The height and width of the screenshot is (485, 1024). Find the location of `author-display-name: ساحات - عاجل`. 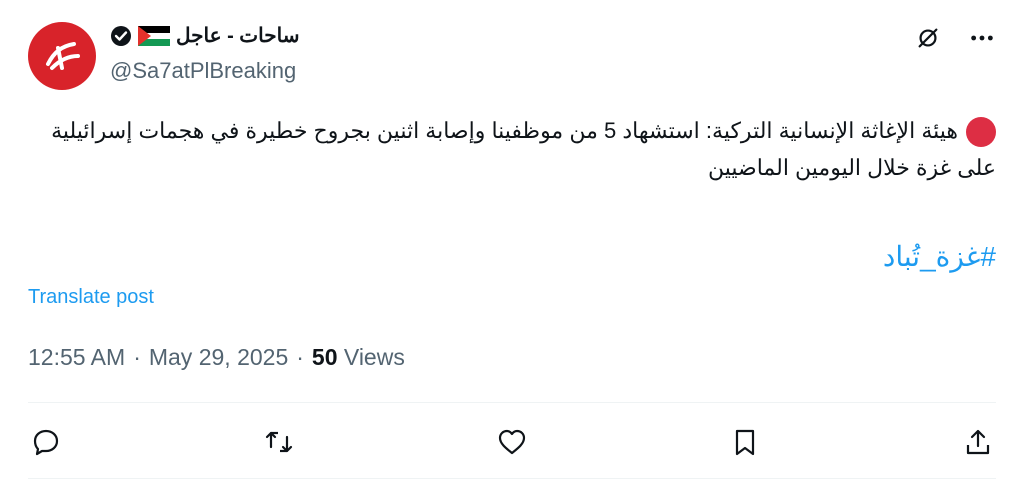

author-display-name: ساحات - عاجل is located at coordinates (237, 35).